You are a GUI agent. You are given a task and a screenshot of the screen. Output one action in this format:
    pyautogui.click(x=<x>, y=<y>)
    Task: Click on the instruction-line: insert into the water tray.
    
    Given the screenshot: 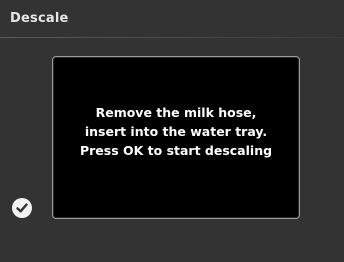 What is the action you would take?
    pyautogui.click(x=176, y=131)
    